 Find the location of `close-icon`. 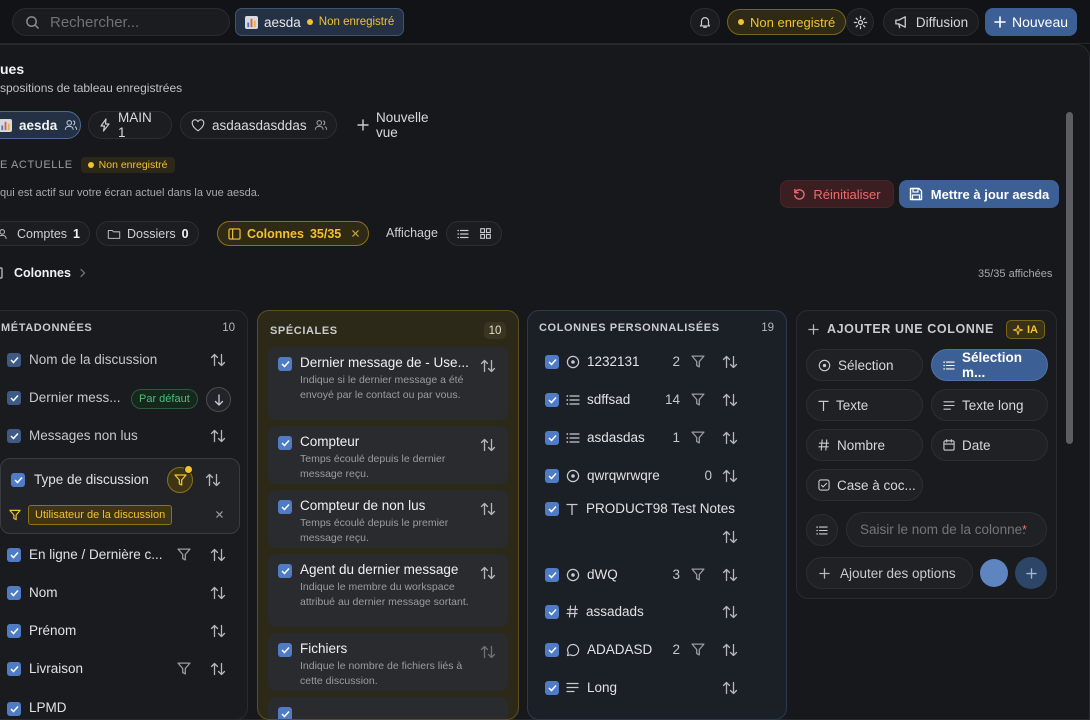

close-icon is located at coordinates (219, 514).